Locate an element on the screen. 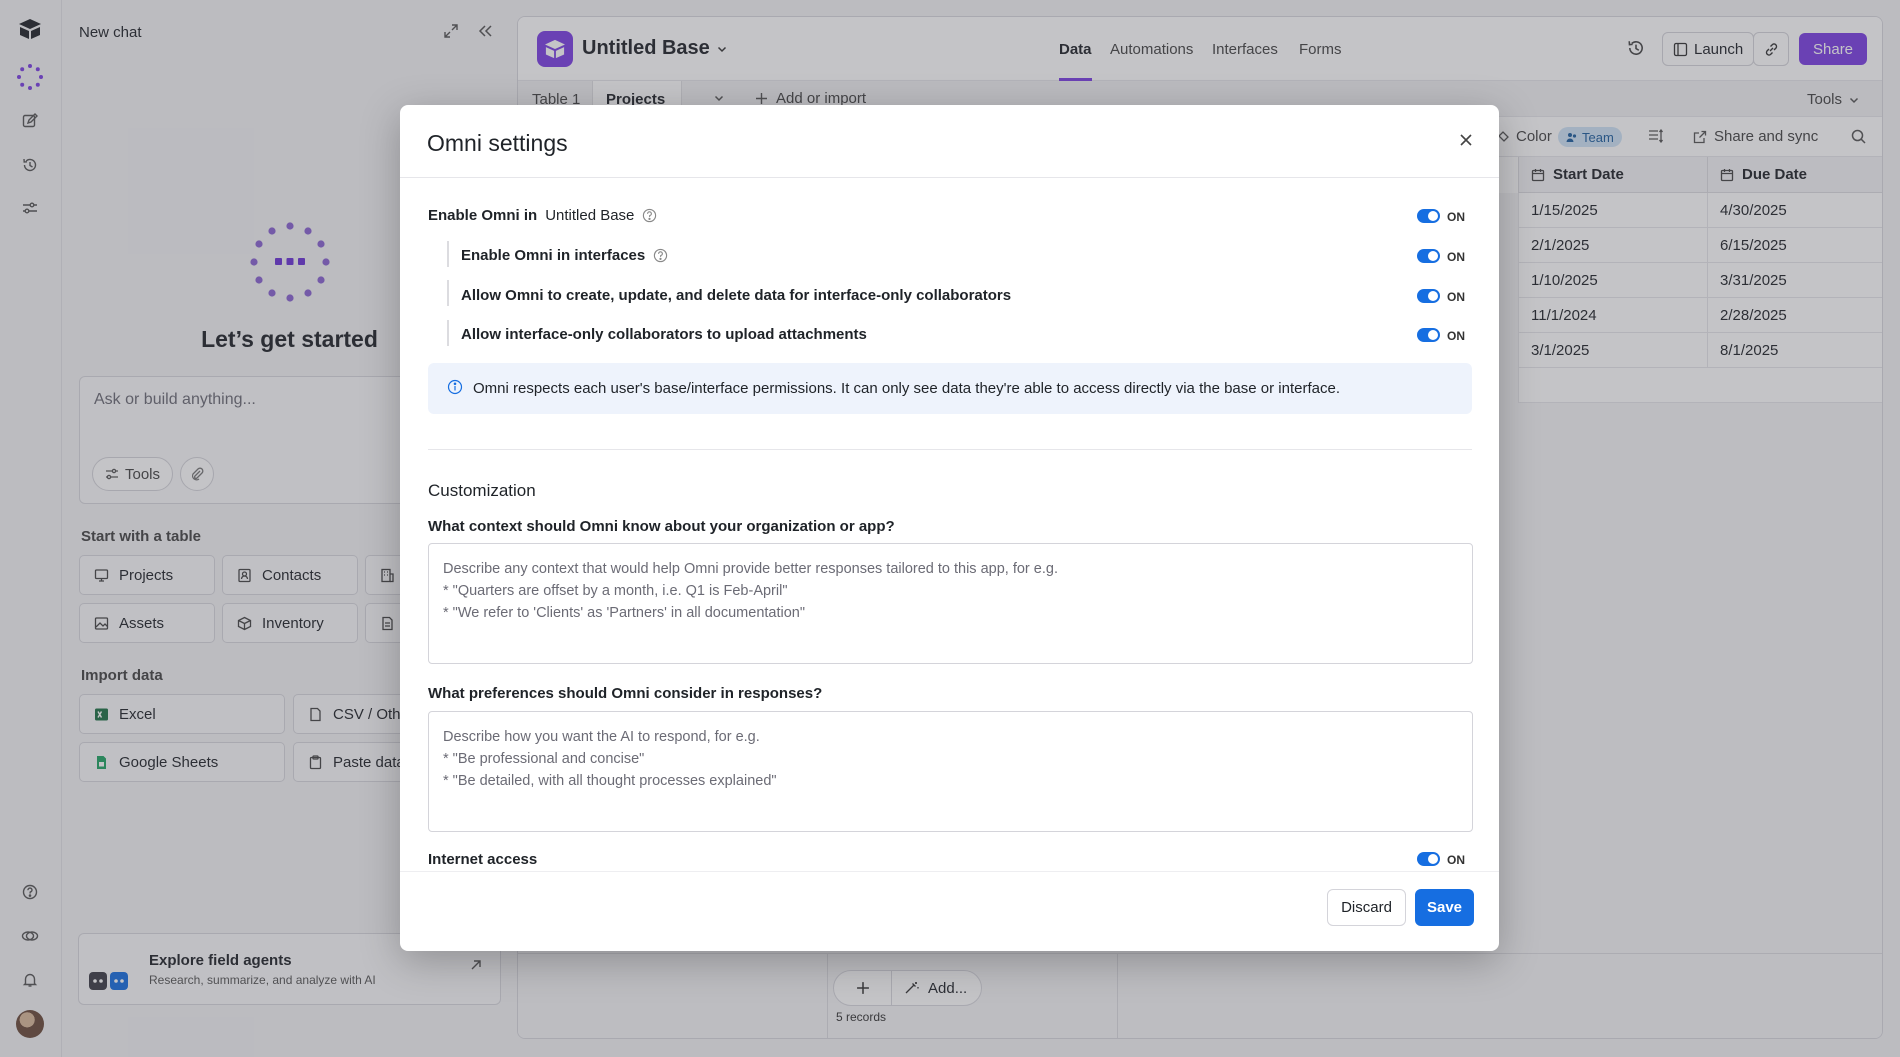  save-button: Save is located at coordinates (1444, 907).